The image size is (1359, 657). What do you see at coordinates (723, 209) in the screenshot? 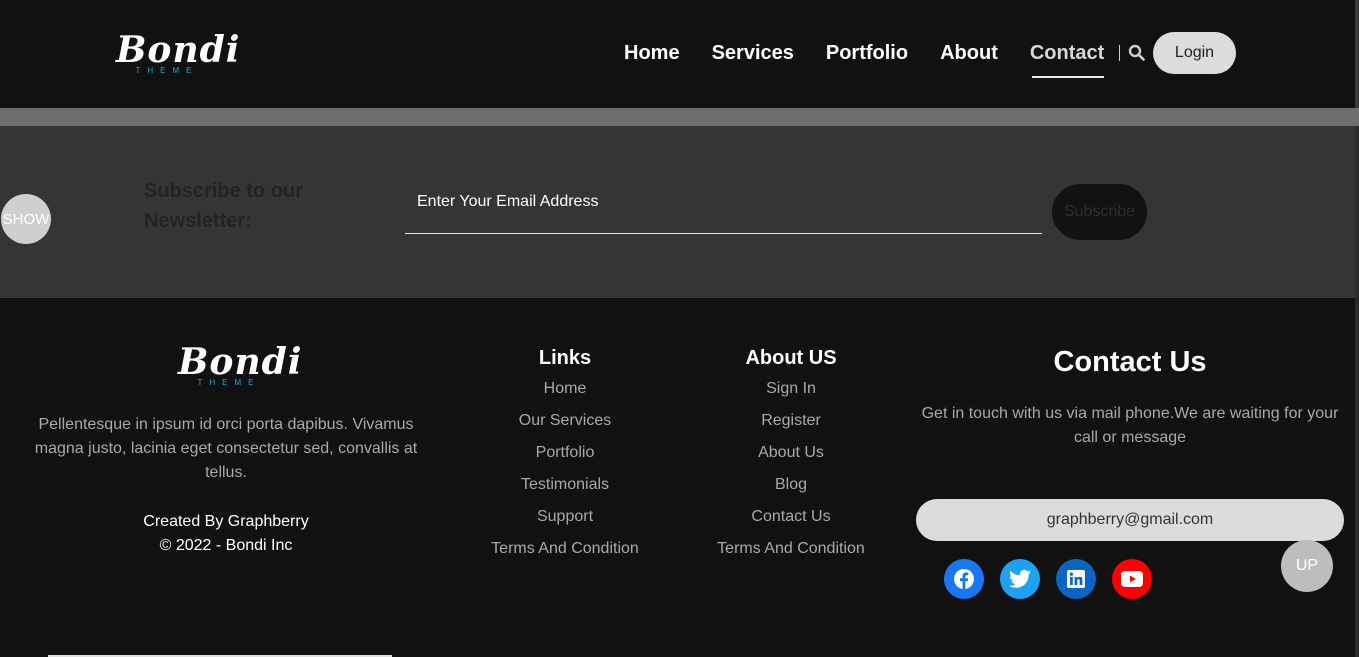
I see `newsletter-email-input` at bounding box center [723, 209].